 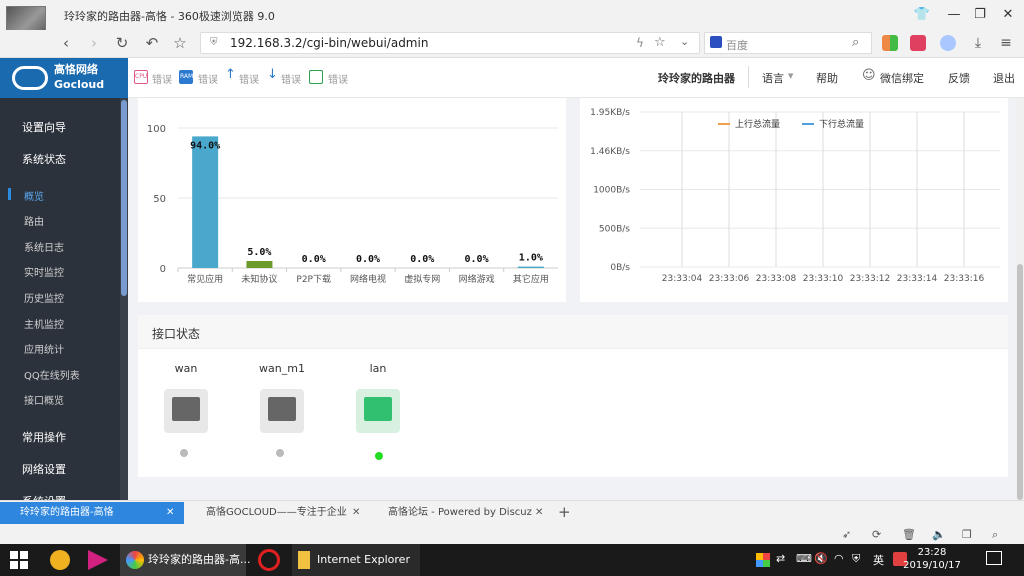 I want to click on windows-start-icon, so click(x=19, y=560).